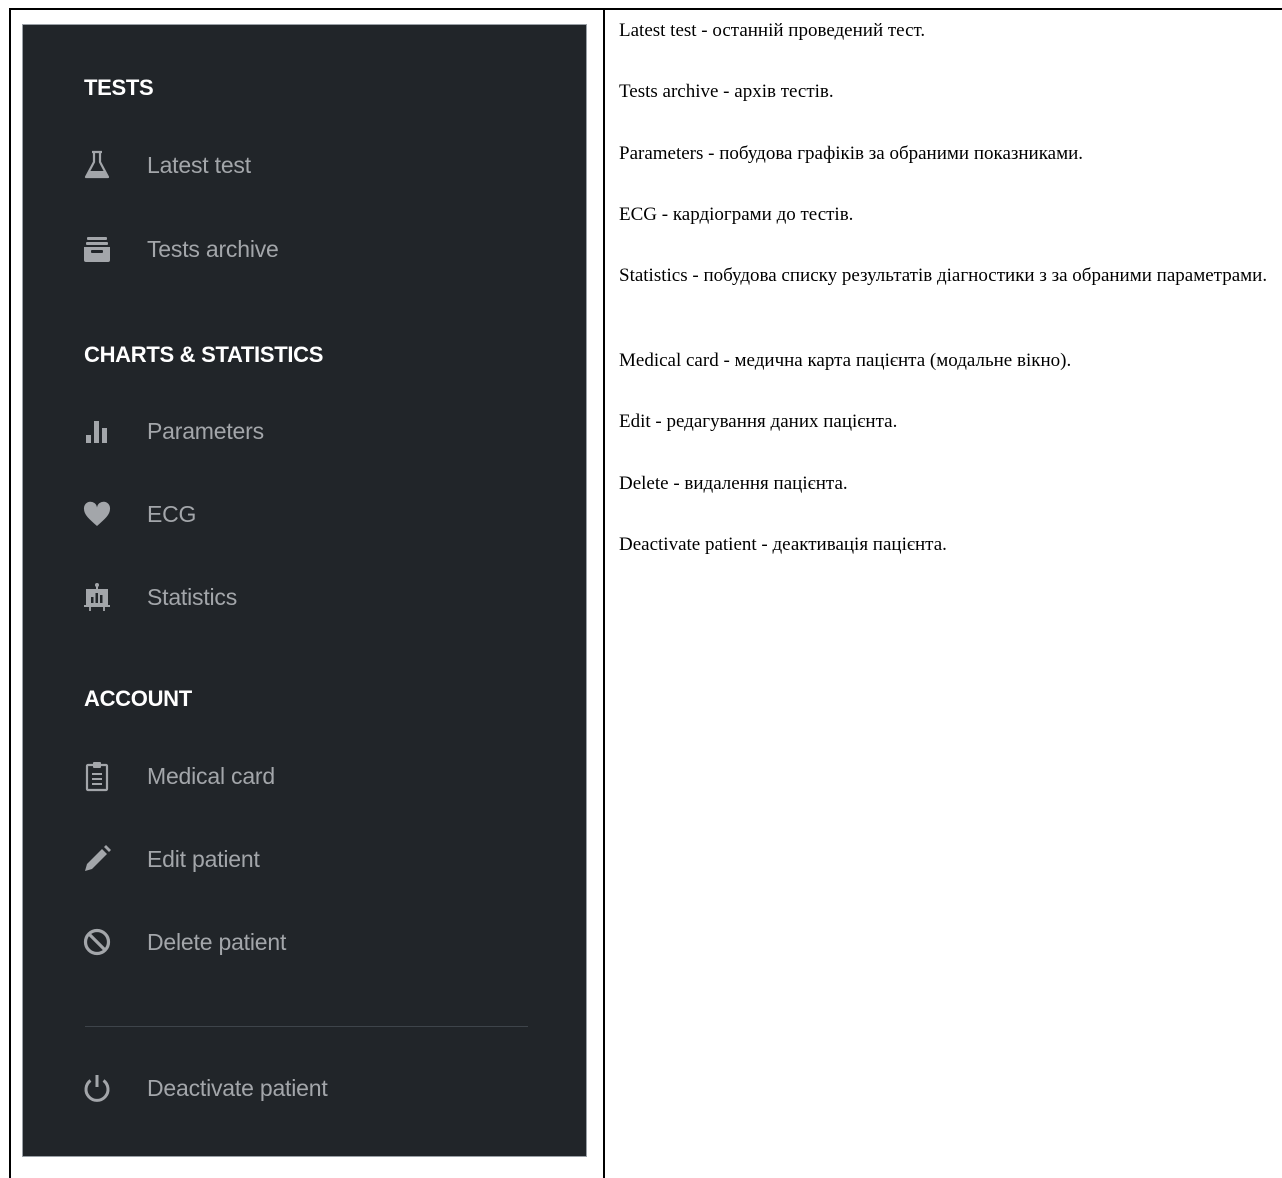 This screenshot has height=1178, width=1282. I want to click on power-icon, so click(97, 1088).